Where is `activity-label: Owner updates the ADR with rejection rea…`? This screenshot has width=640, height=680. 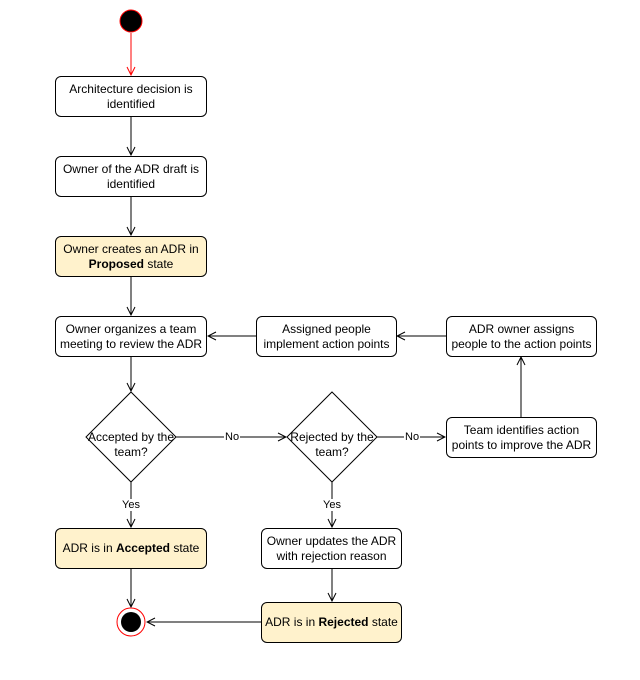 activity-label: Owner updates the ADR with rejection rea… is located at coordinates (331, 548).